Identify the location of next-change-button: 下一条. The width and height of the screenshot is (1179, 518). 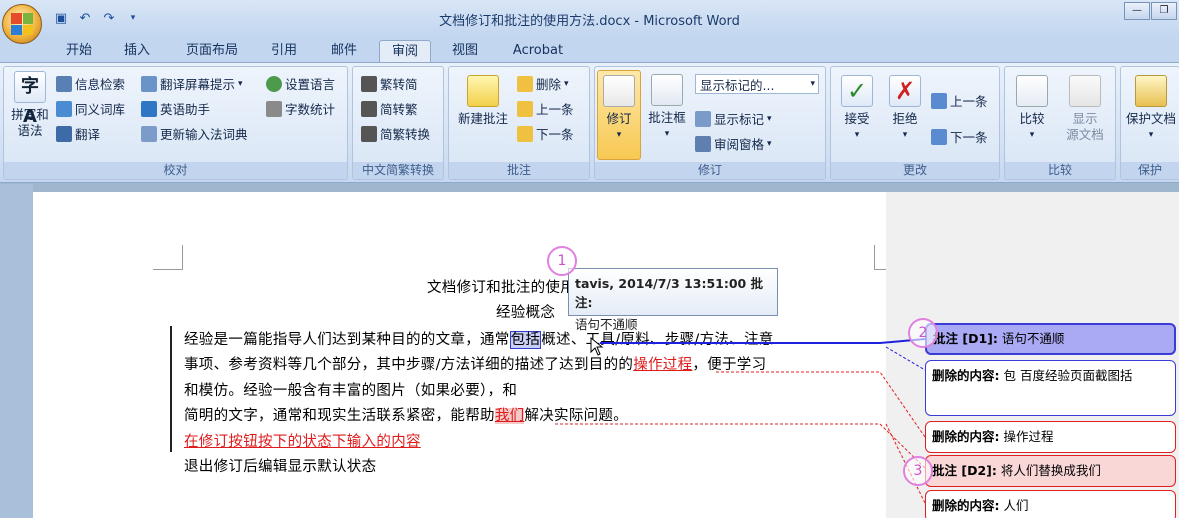
(959, 136).